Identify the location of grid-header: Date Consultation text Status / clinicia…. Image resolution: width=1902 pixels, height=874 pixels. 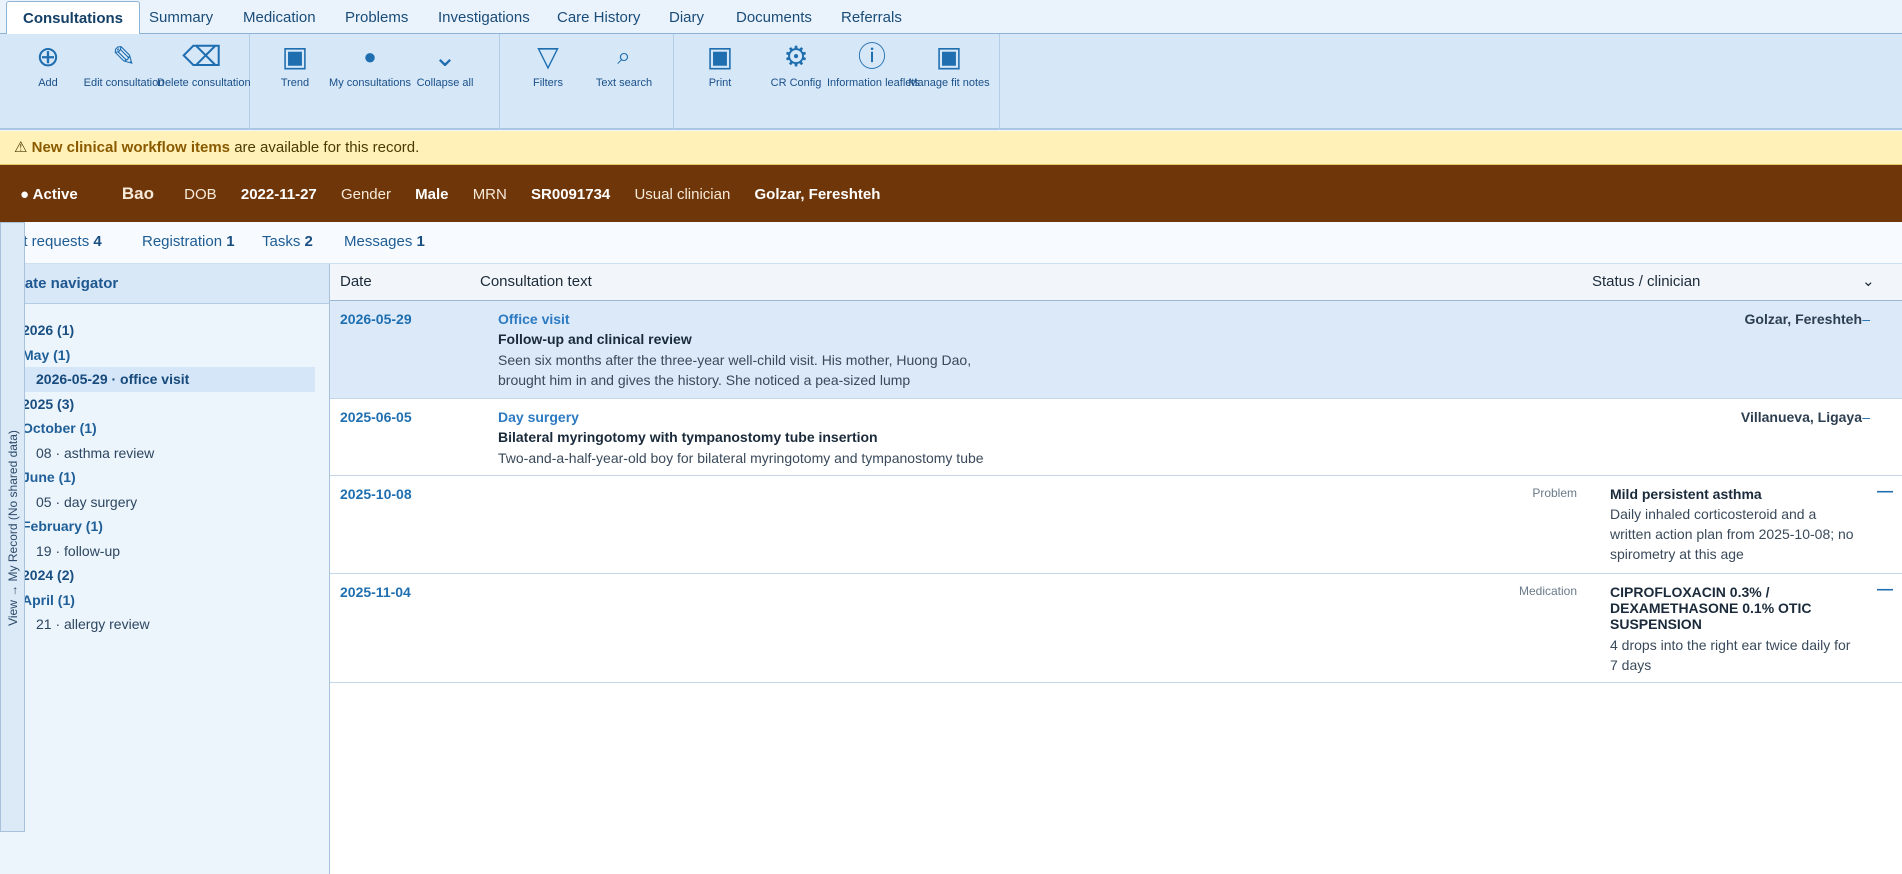
(1116, 282).